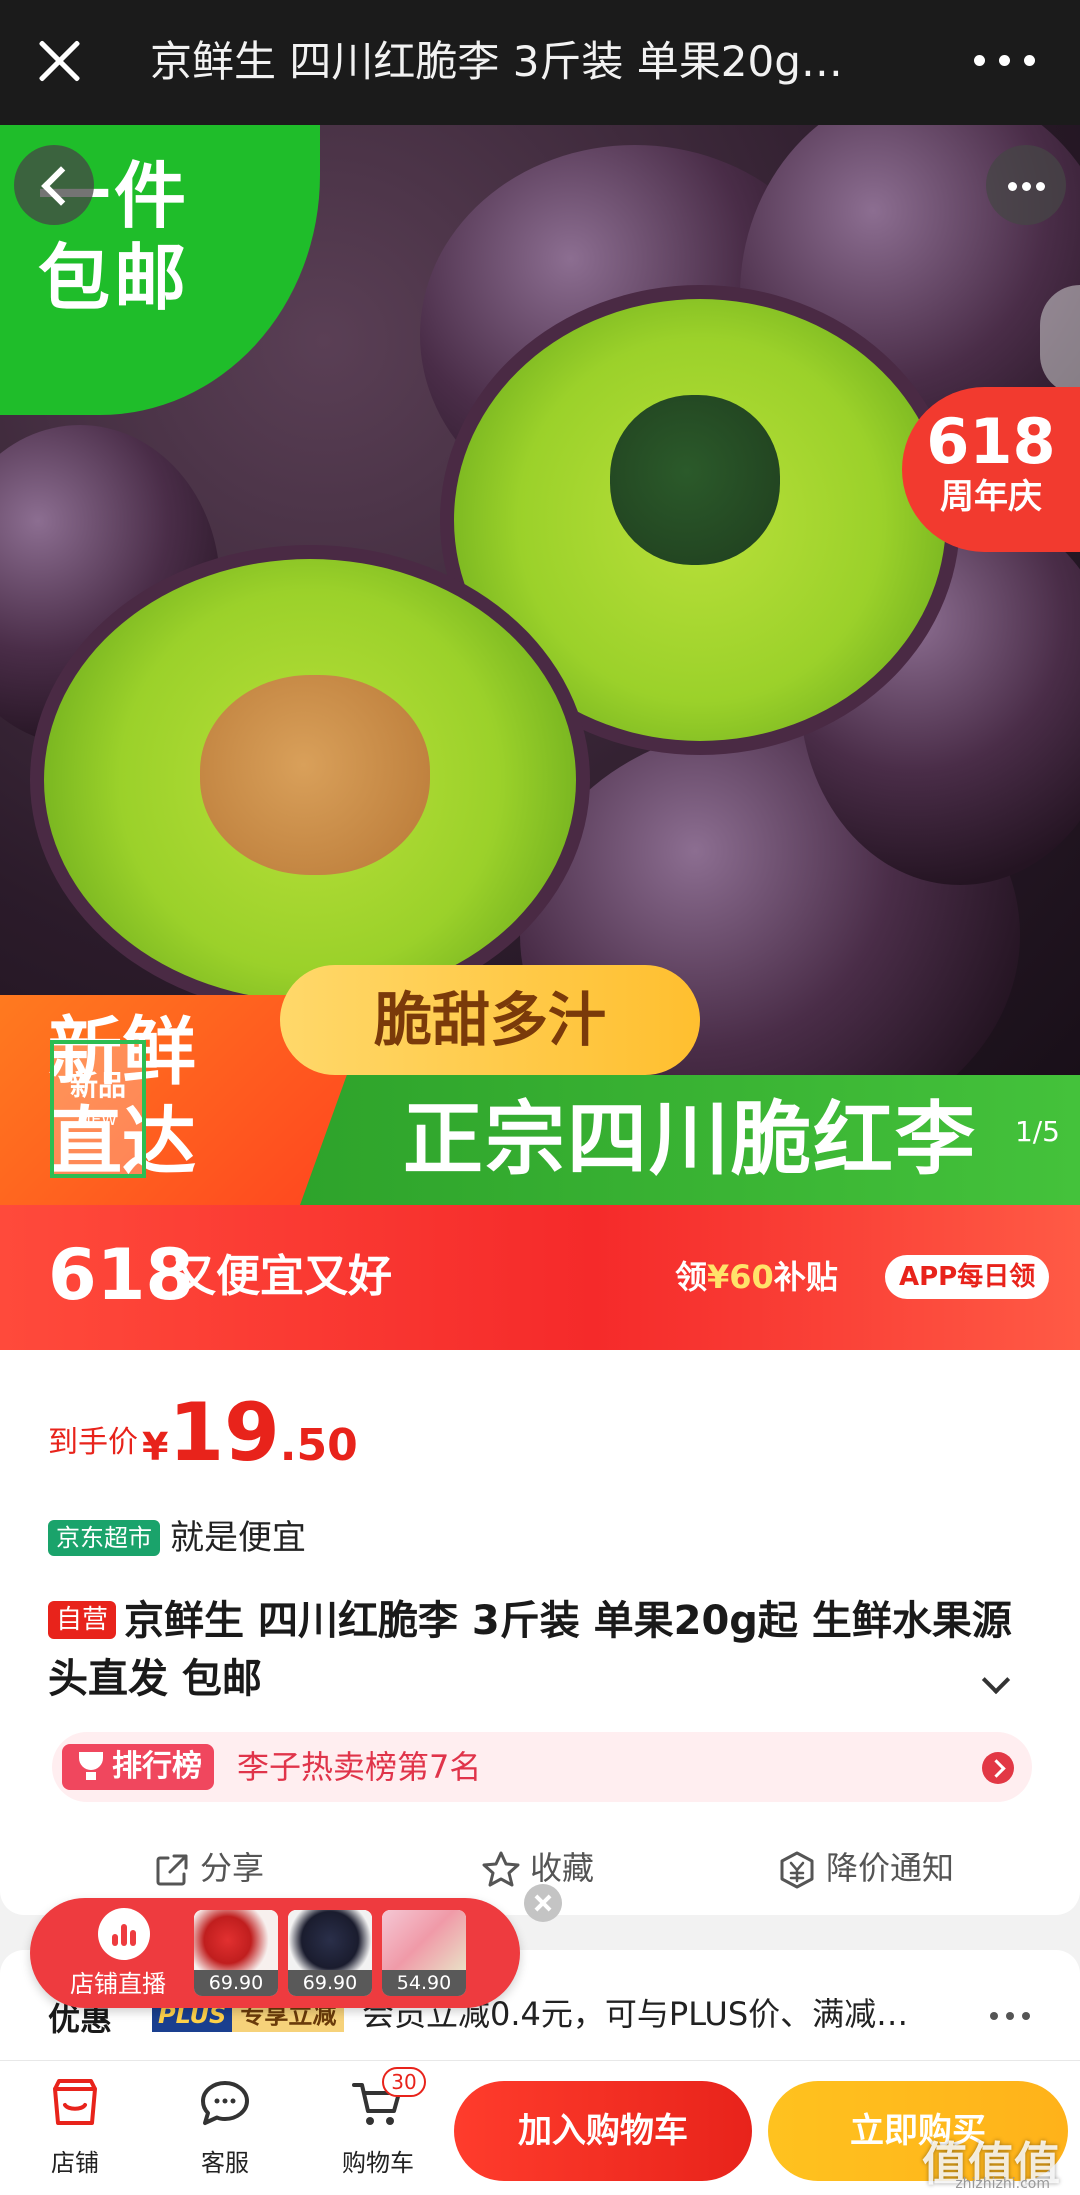 This screenshot has height=2195, width=1080. Describe the element at coordinates (388, 2099) in the screenshot. I see `cart-icon: 30` at that location.